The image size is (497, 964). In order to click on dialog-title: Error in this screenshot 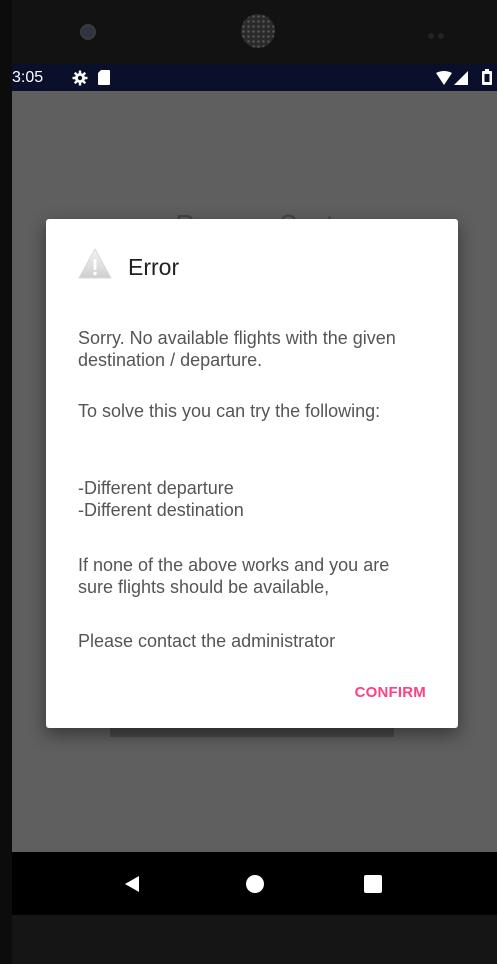, I will do `click(154, 267)`.